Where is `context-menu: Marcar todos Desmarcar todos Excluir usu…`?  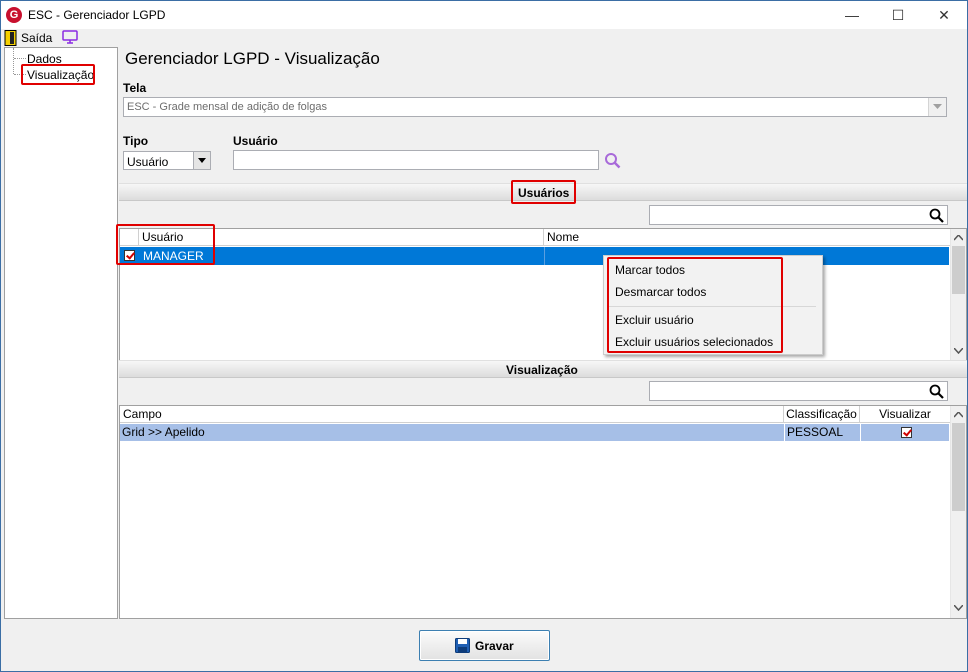
context-menu: Marcar todos Desmarcar todos Excluir usu… is located at coordinates (713, 305).